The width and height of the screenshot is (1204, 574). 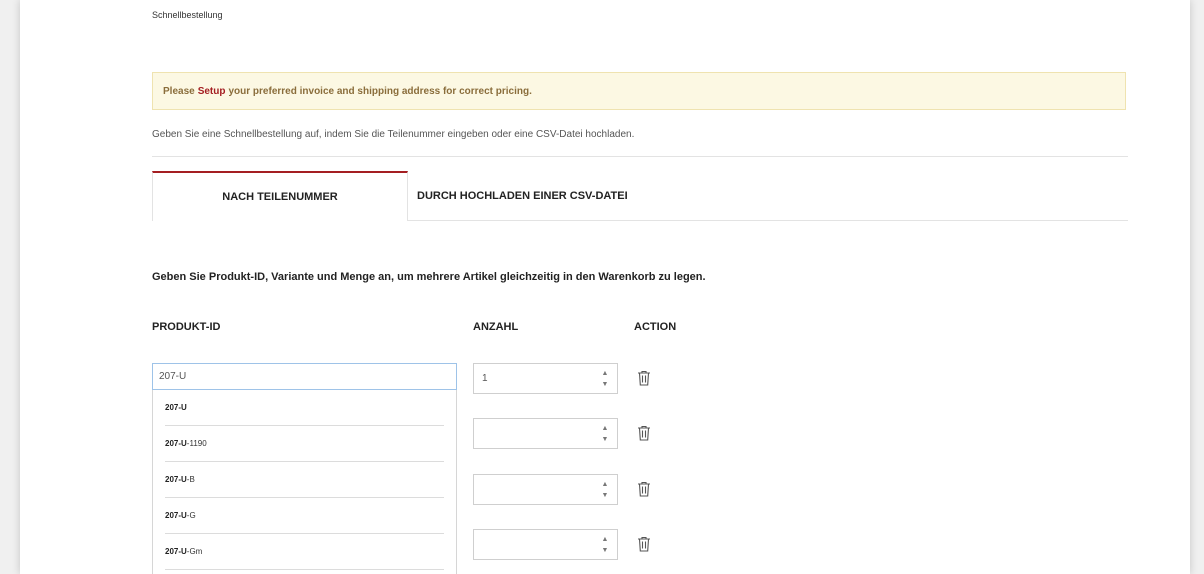 What do you see at coordinates (655, 327) in the screenshot?
I see `column-header-action: ACTION` at bounding box center [655, 327].